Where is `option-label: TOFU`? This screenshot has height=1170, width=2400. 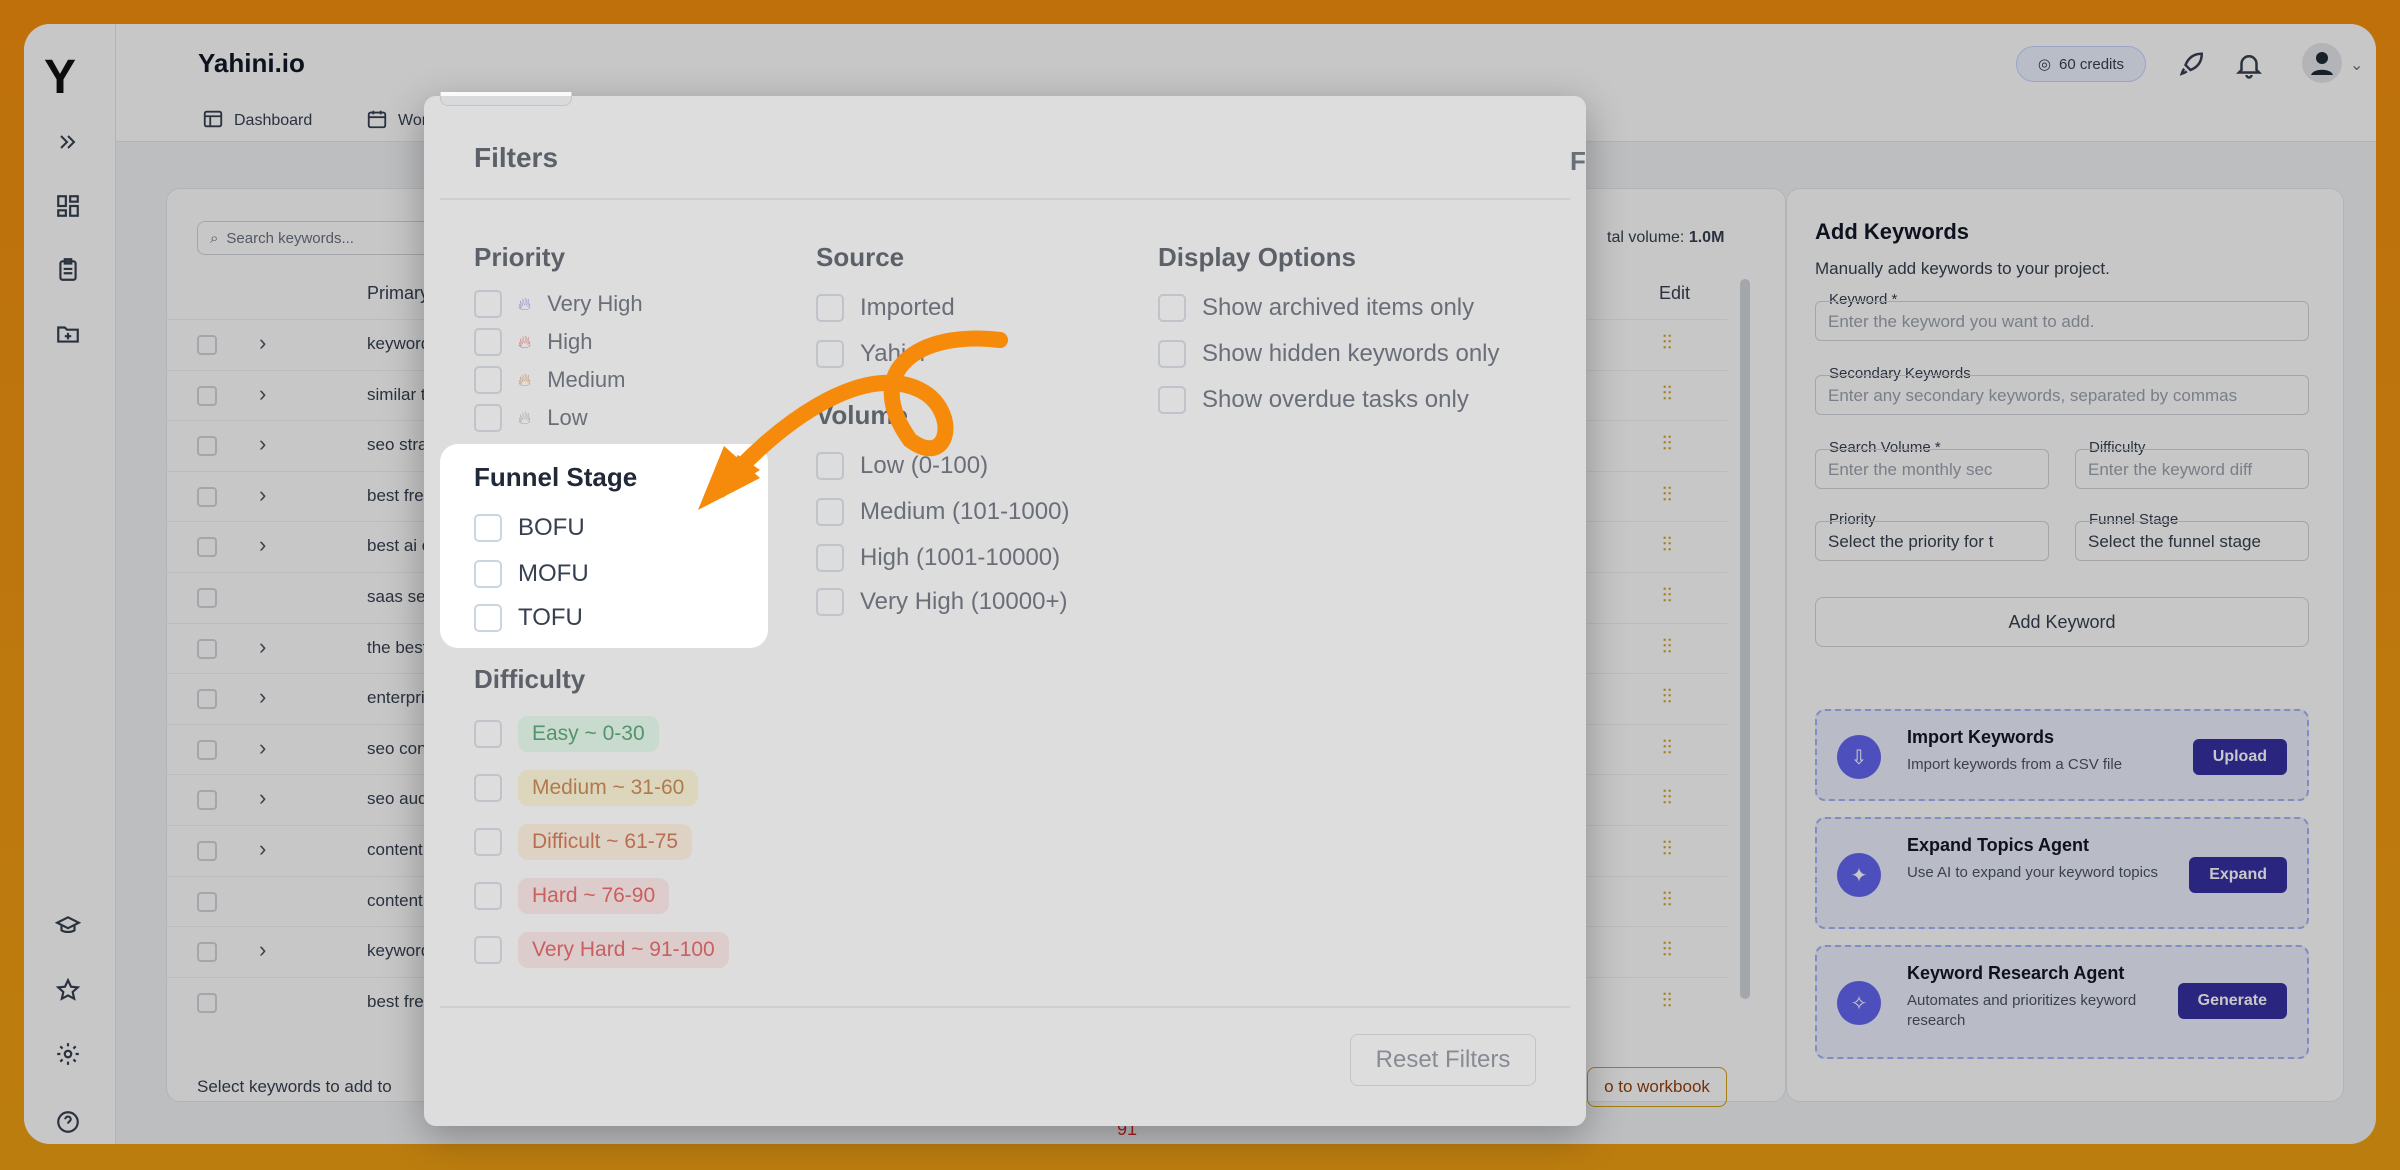 option-label: TOFU is located at coordinates (550, 617).